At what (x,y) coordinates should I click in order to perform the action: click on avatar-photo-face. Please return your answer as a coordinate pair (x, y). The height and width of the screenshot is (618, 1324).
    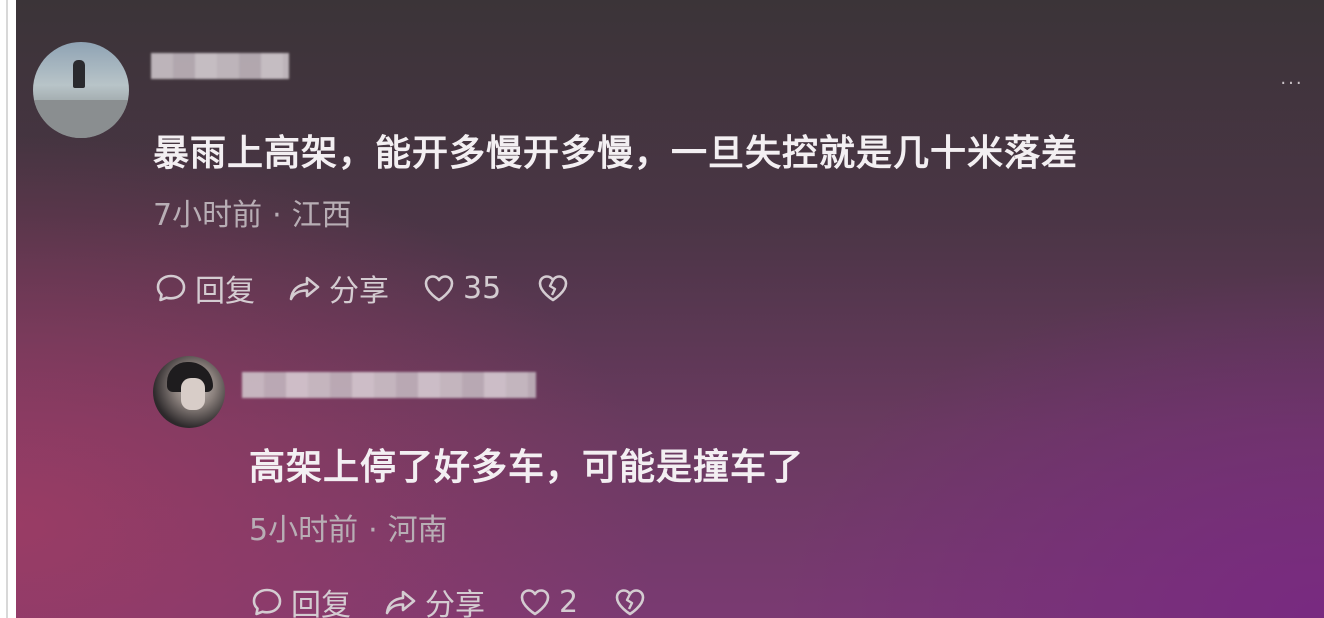
    Looking at the image, I should click on (193, 394).